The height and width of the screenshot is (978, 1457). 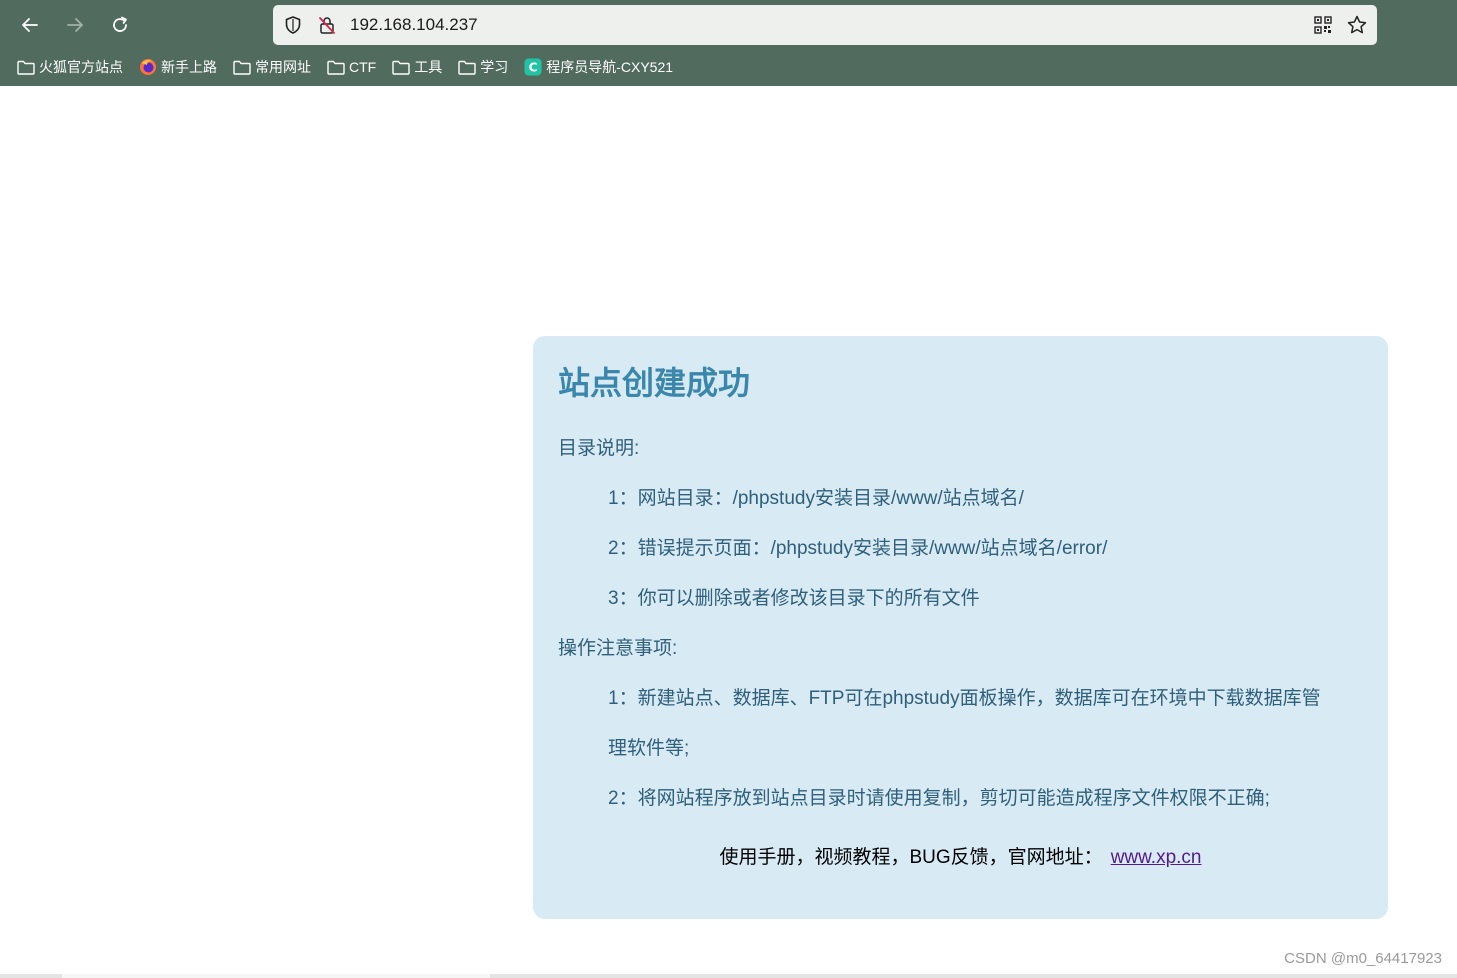 I want to click on directory-section-label: 目录说明:, so click(x=599, y=448).